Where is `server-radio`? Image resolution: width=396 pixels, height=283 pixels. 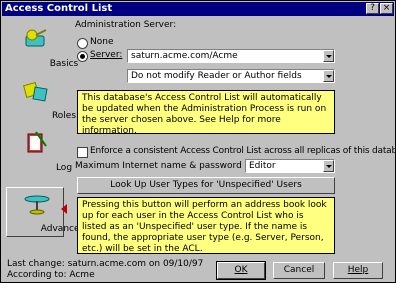
server-radio is located at coordinates (82, 56).